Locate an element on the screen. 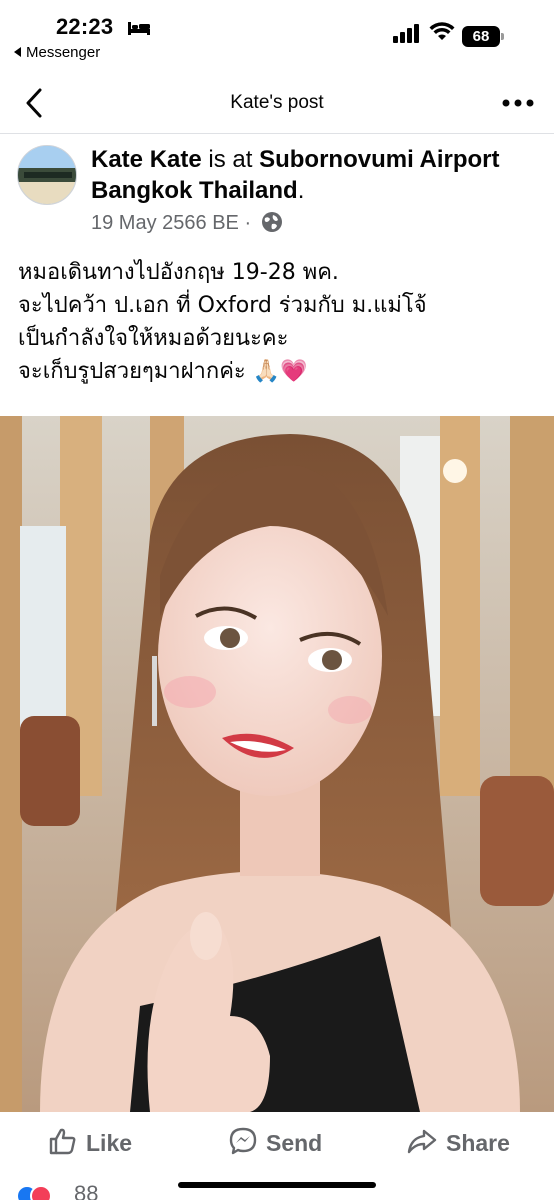 The image size is (554, 1200). post-text-line: หมอเดินทางไปอังกฤษ 19-28 พค. is located at coordinates (178, 272).